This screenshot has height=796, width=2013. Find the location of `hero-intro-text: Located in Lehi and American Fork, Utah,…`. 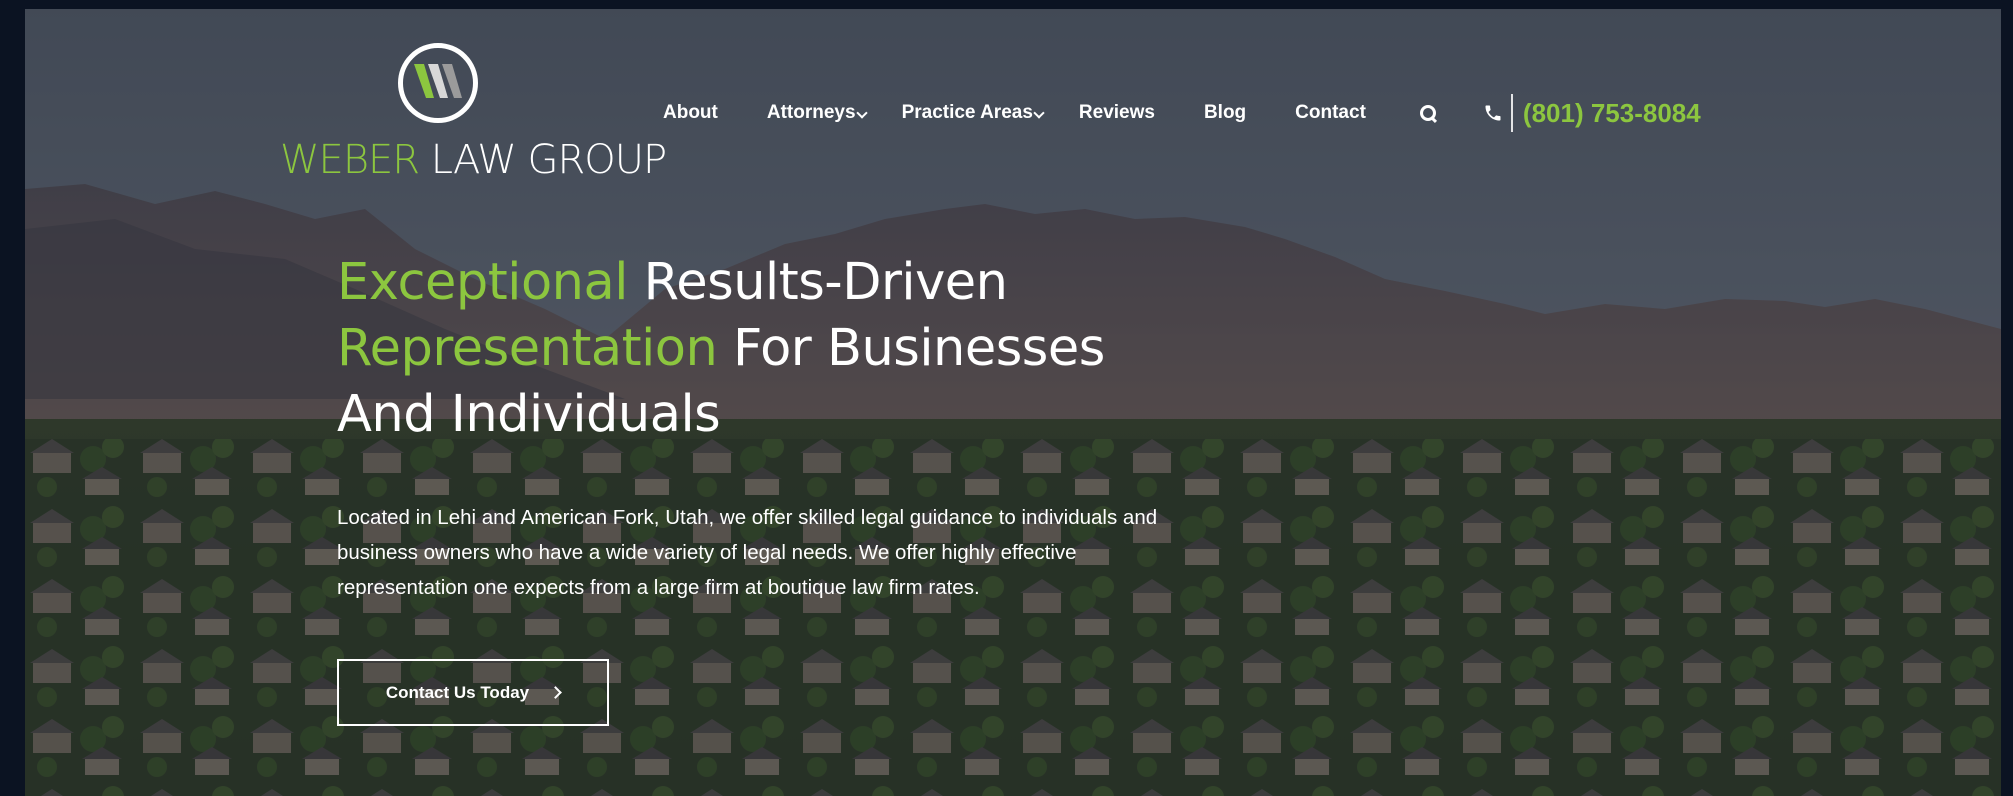

hero-intro-text: Located in Lehi and American Fork, Utah,… is located at coordinates (747, 552).